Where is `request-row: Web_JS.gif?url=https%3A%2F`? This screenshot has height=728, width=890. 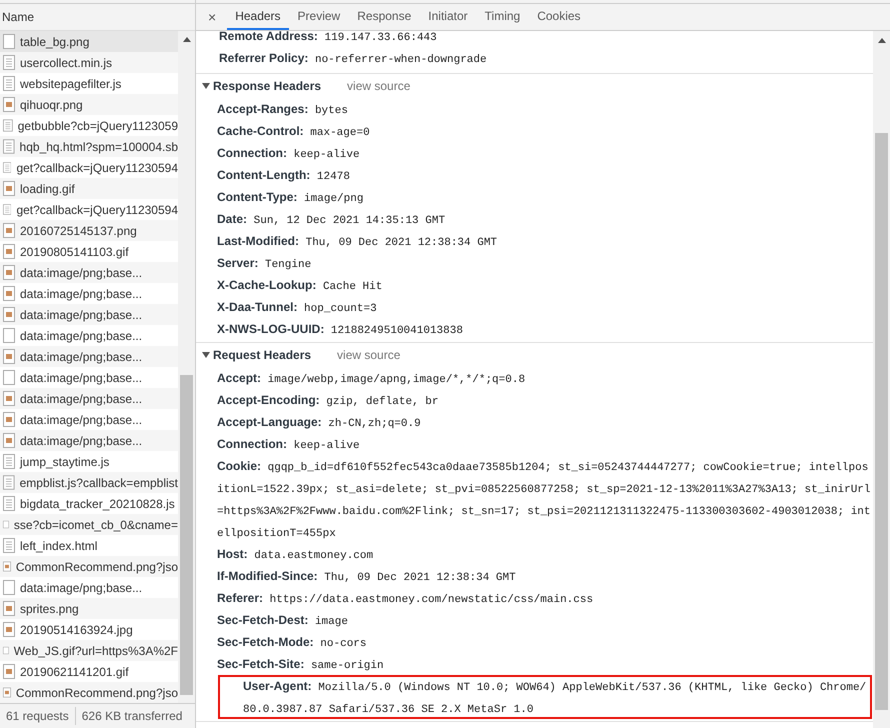 request-row: Web_JS.gif?url=https%3A%2F is located at coordinates (89, 650).